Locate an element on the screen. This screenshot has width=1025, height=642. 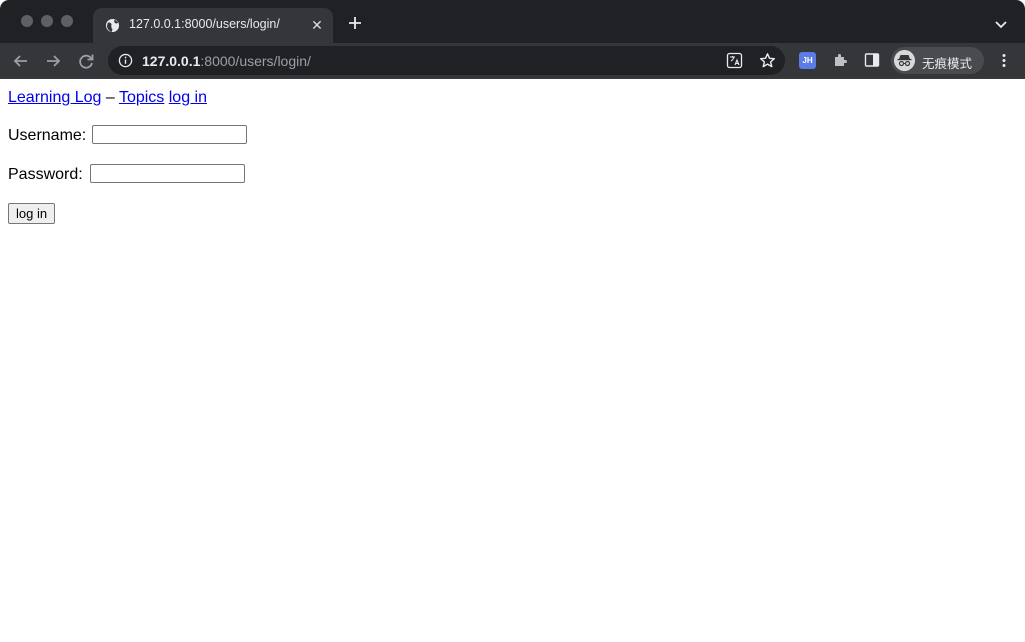
browser-menu-kebab-icon is located at coordinates (1004, 60).